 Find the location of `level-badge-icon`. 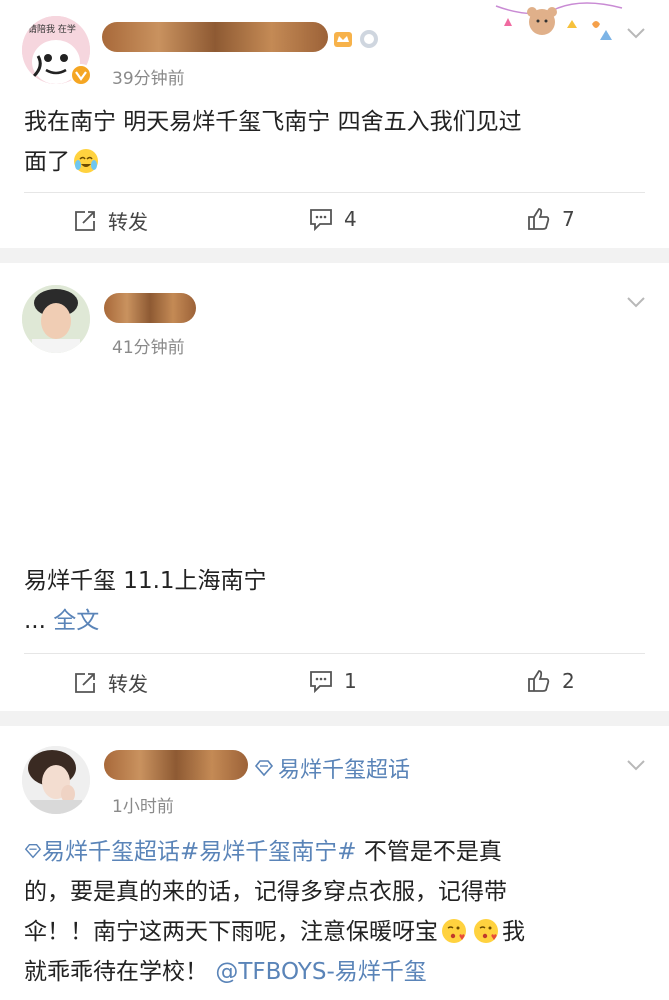

level-badge-icon is located at coordinates (369, 39).